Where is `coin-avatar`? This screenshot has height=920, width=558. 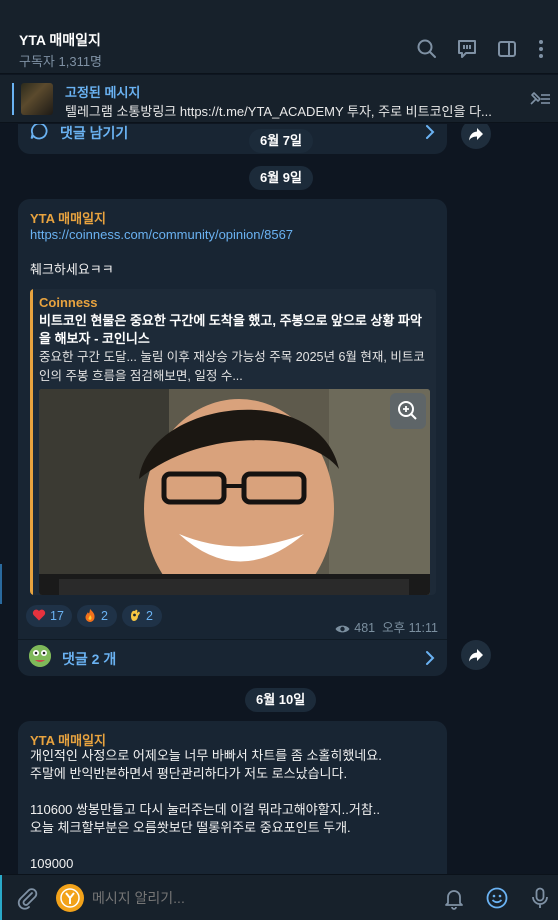
coin-avatar is located at coordinates (70, 898).